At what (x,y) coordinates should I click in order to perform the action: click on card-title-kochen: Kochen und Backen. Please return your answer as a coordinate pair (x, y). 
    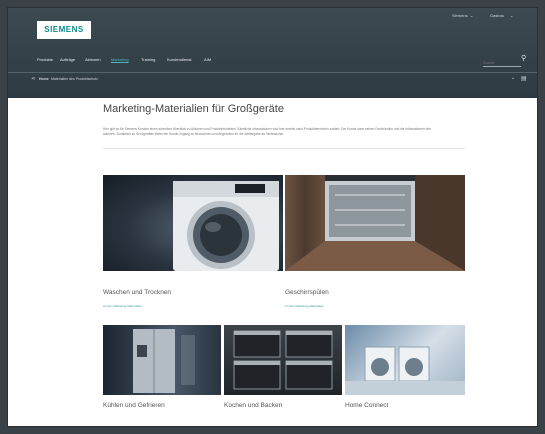
    Looking at the image, I should click on (253, 405).